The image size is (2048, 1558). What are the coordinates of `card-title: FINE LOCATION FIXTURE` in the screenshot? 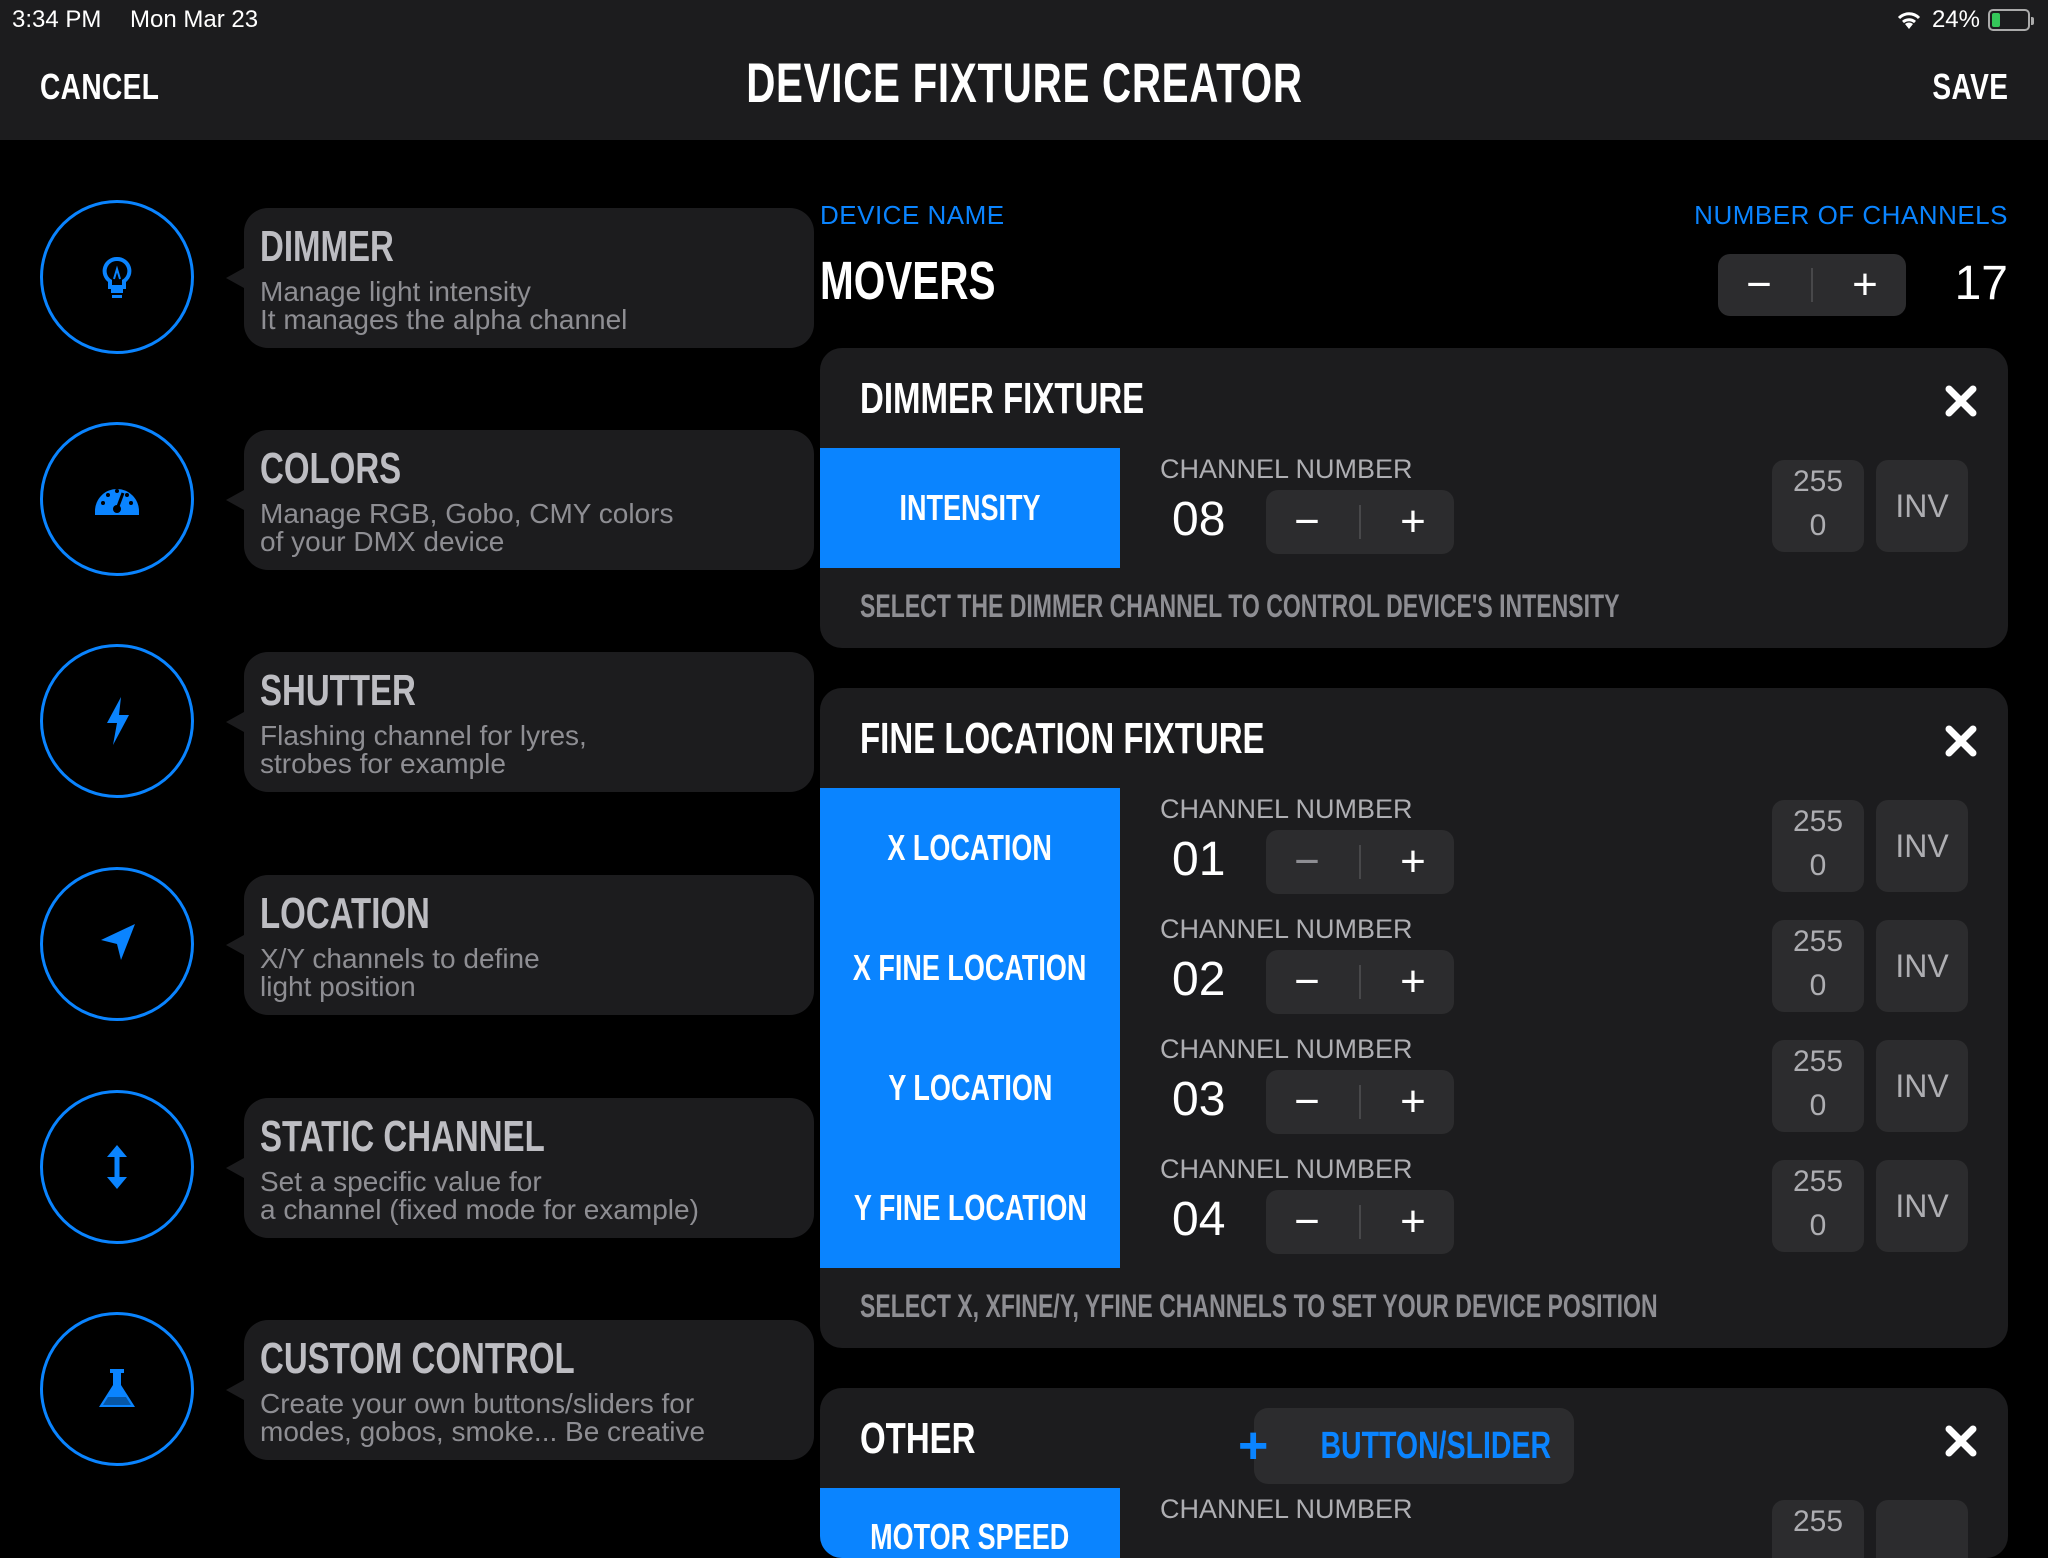 It's located at (1062, 738).